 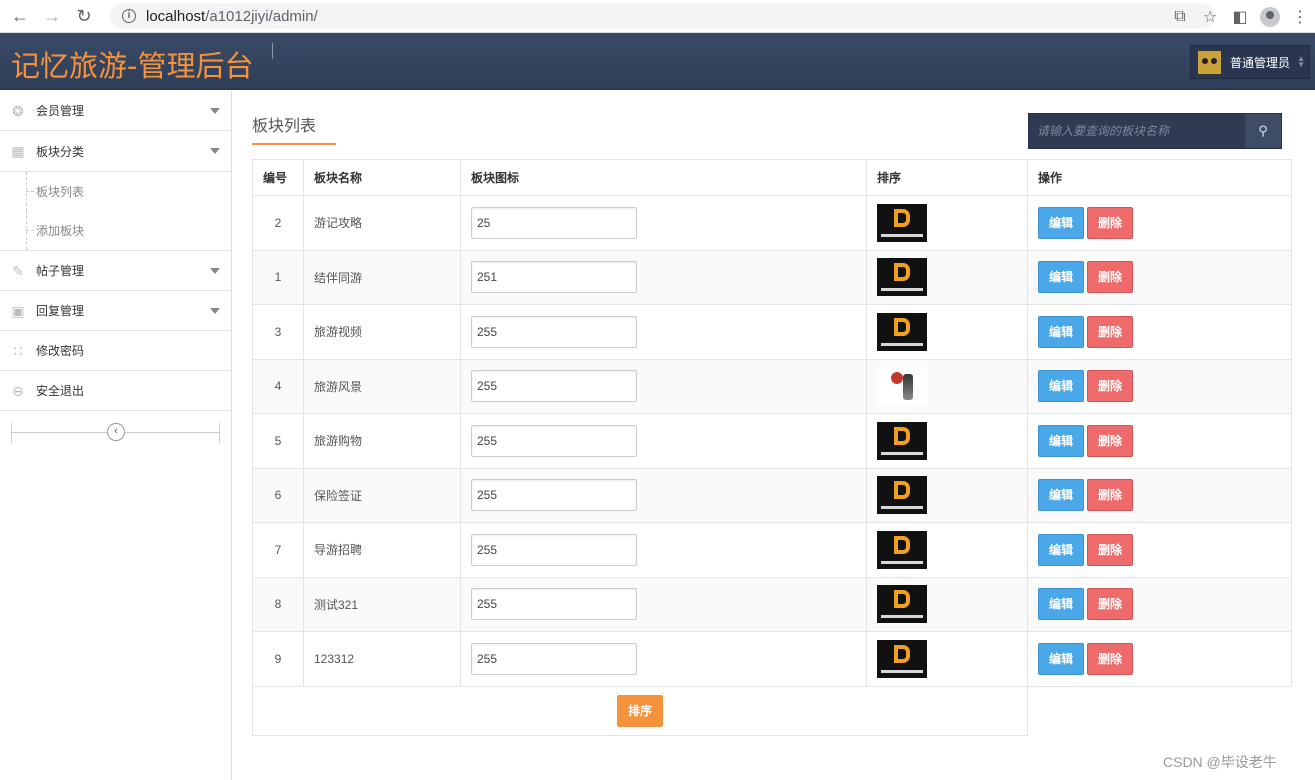 I want to click on user-avatar, so click(x=1209, y=62).